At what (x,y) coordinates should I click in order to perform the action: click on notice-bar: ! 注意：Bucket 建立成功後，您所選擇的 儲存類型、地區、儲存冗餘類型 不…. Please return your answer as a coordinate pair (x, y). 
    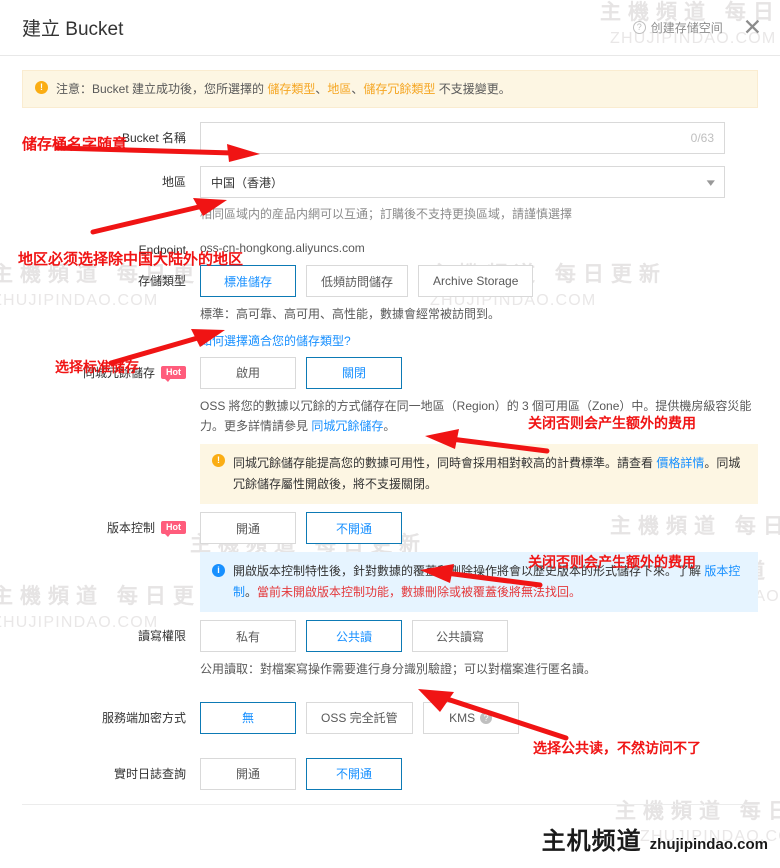
    Looking at the image, I should click on (390, 89).